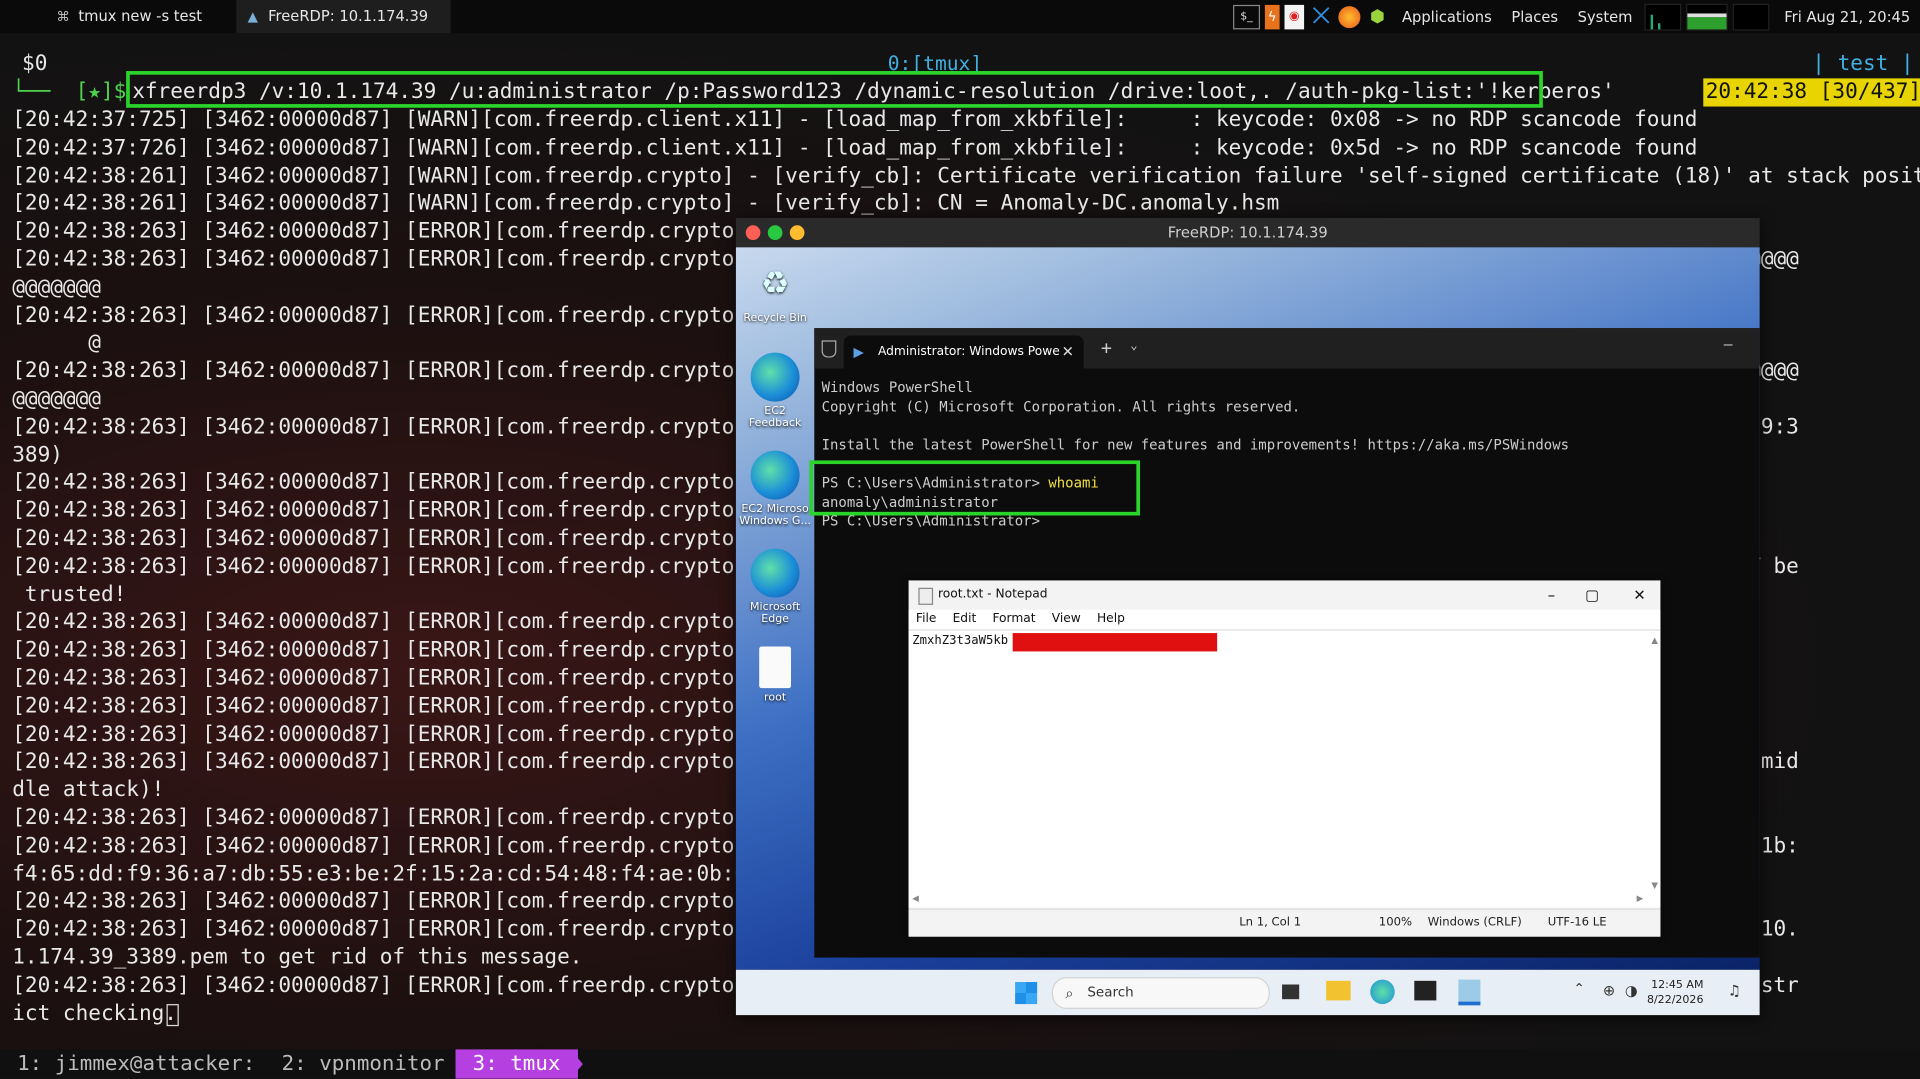 This screenshot has width=1920, height=1079. Describe the element at coordinates (1321, 17) in the screenshot. I see `vscode-icon: ⨉` at that location.